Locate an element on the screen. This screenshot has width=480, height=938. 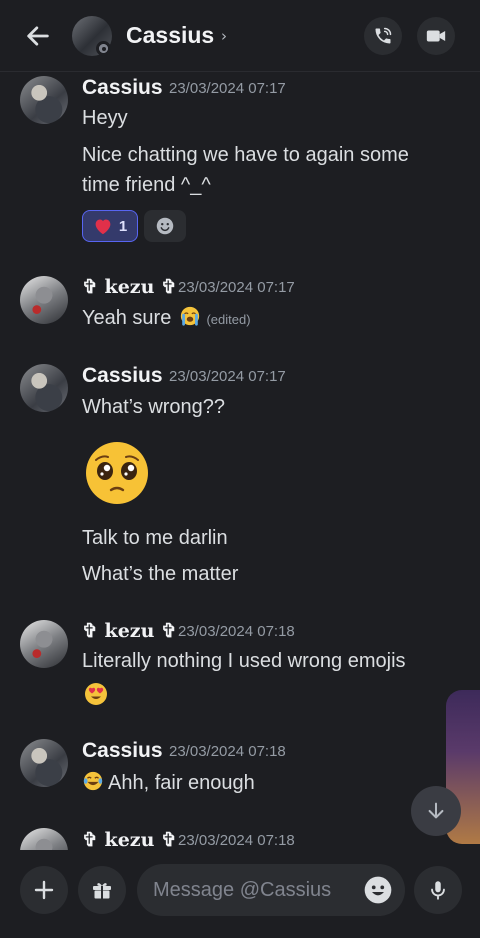
emoji-icon is located at coordinates (378, 890).